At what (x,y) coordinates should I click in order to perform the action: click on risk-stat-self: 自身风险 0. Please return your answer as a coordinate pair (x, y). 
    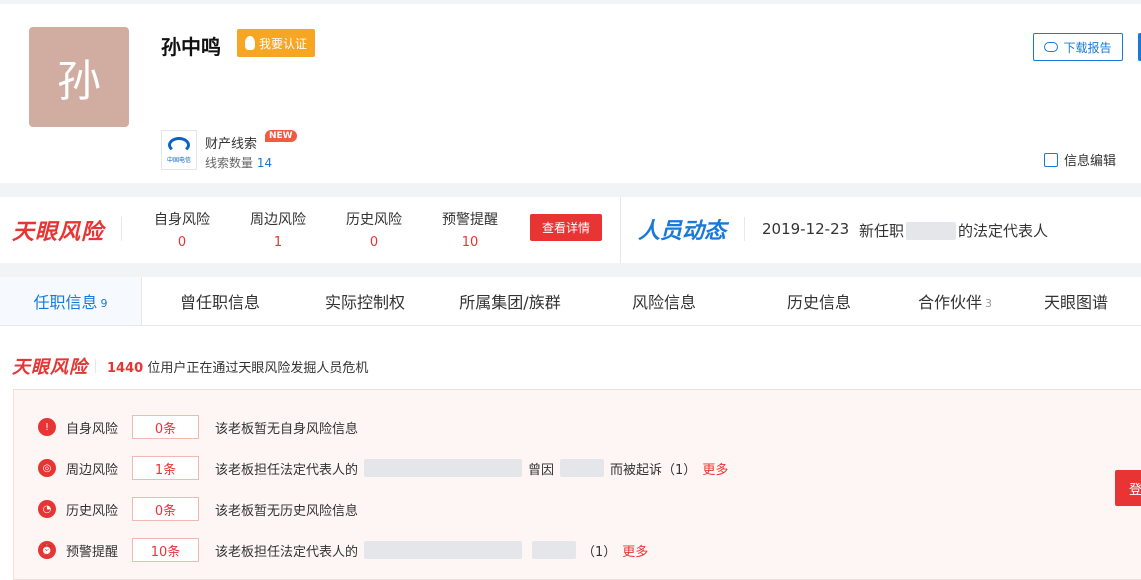
    Looking at the image, I should click on (182, 229).